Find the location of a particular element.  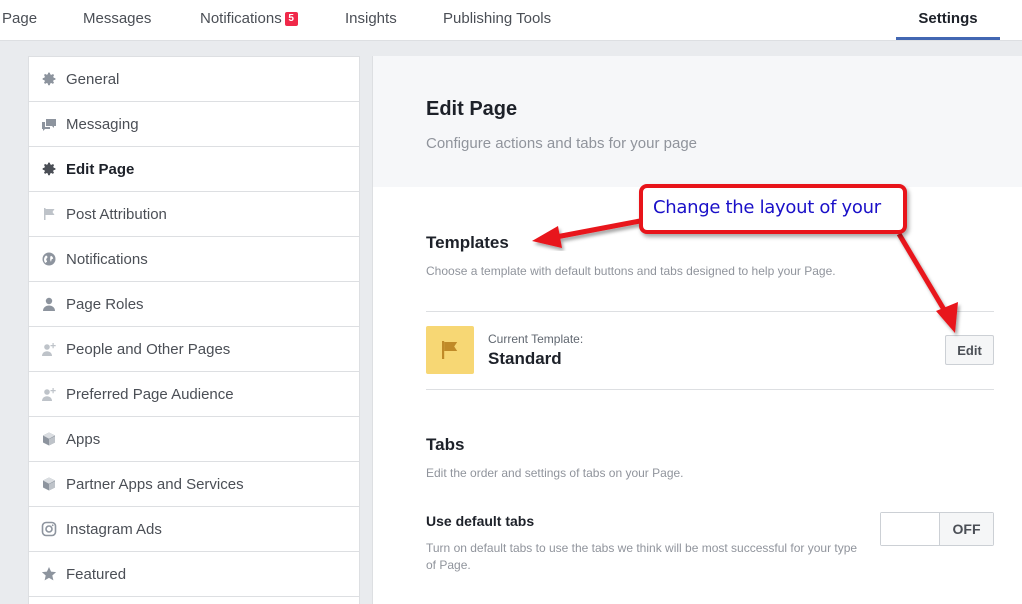

sidebar-item-label: Instagram Ads is located at coordinates (114, 529).